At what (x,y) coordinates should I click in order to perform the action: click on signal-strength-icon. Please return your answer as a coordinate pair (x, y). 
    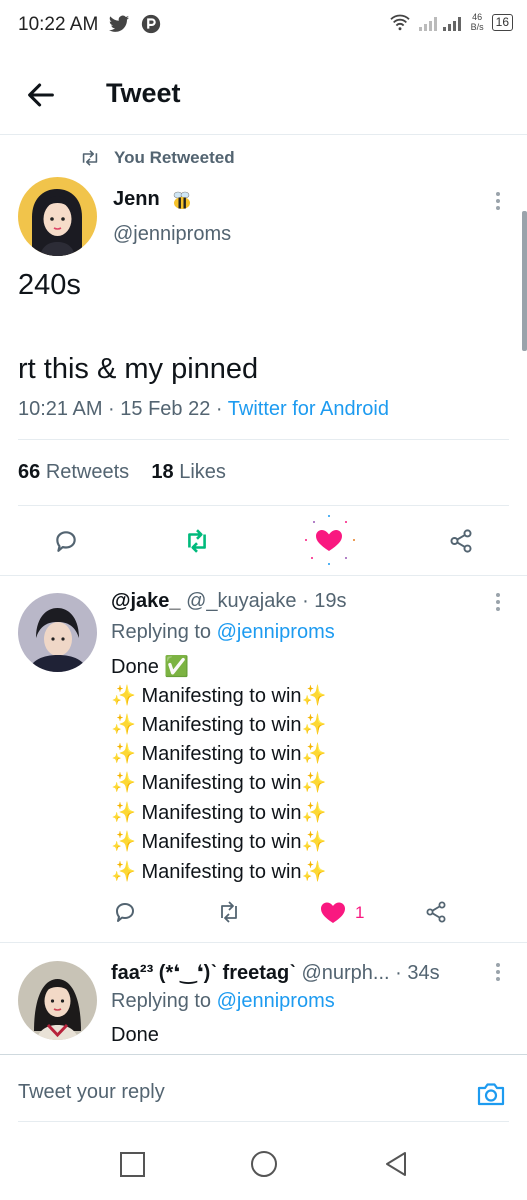
    Looking at the image, I should click on (439, 24).